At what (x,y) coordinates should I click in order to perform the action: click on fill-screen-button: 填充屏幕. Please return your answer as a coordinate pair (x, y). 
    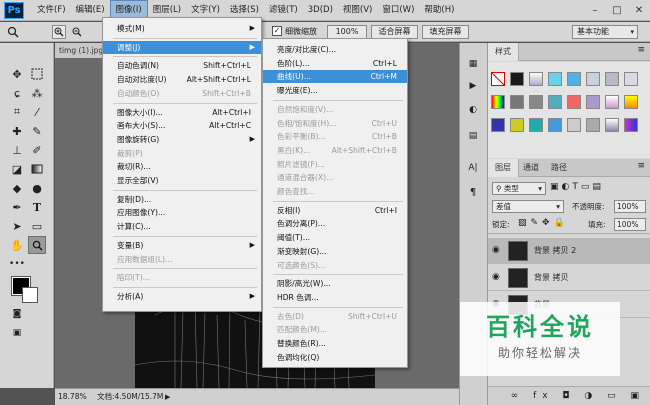
    Looking at the image, I should click on (445, 32).